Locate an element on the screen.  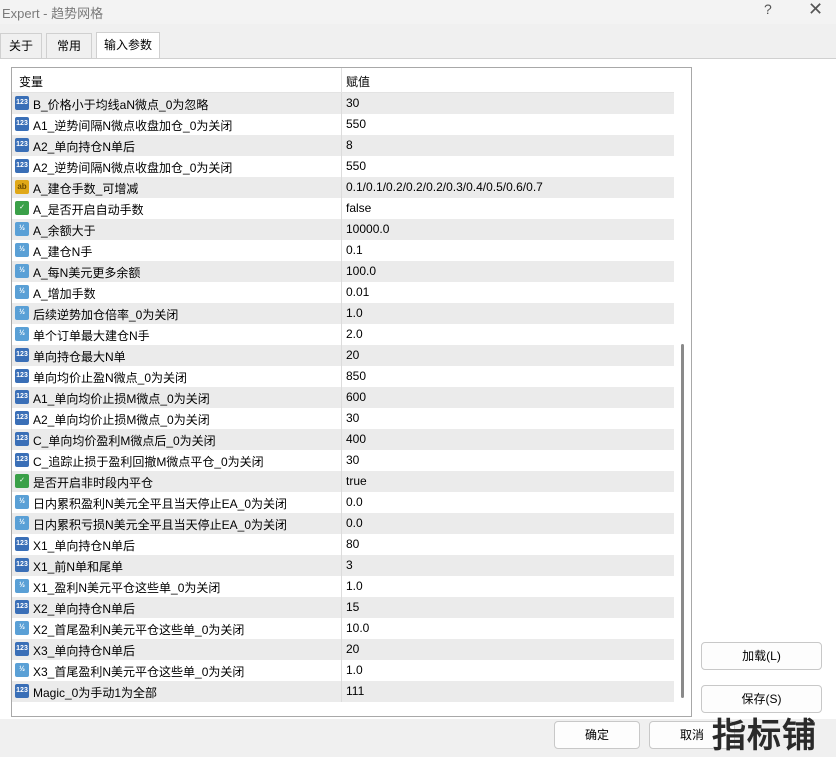
parameter-name: X2_首尾盈利N美元平仓这些单_0为关闭 is located at coordinates (139, 630).